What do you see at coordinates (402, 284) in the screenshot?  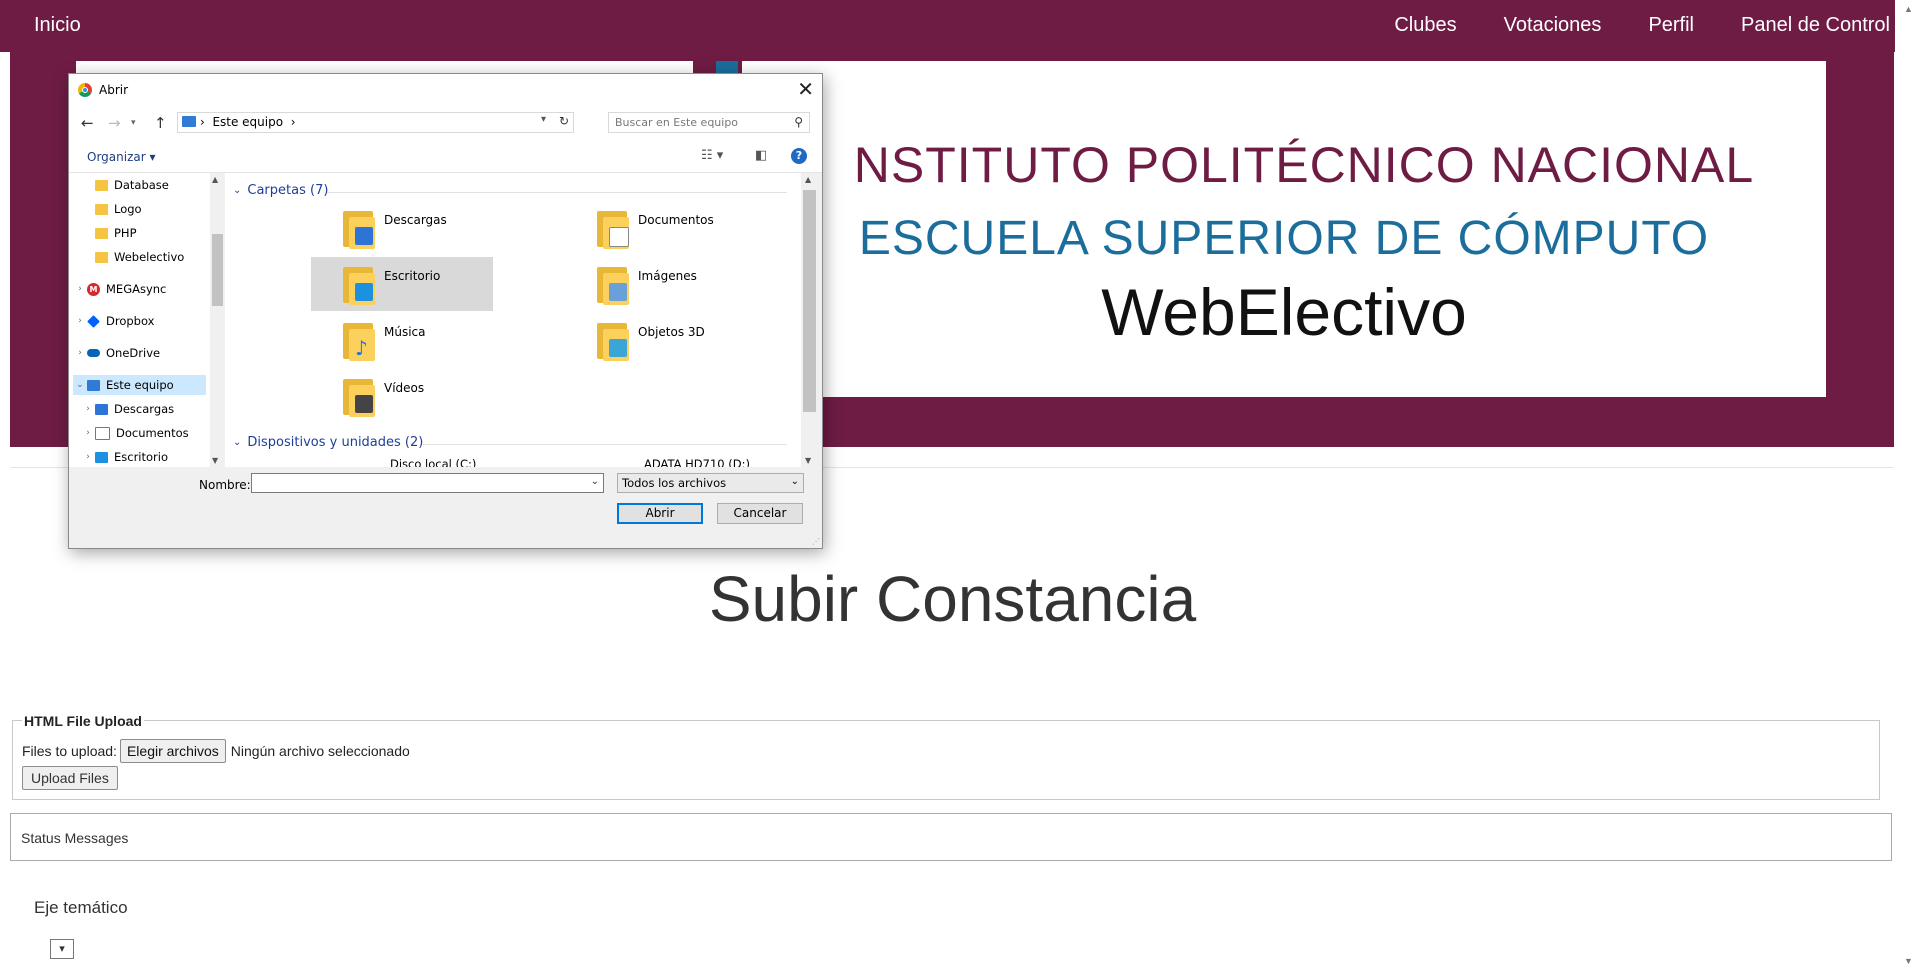 I see `folder-tile-escritorio: Escritorio` at bounding box center [402, 284].